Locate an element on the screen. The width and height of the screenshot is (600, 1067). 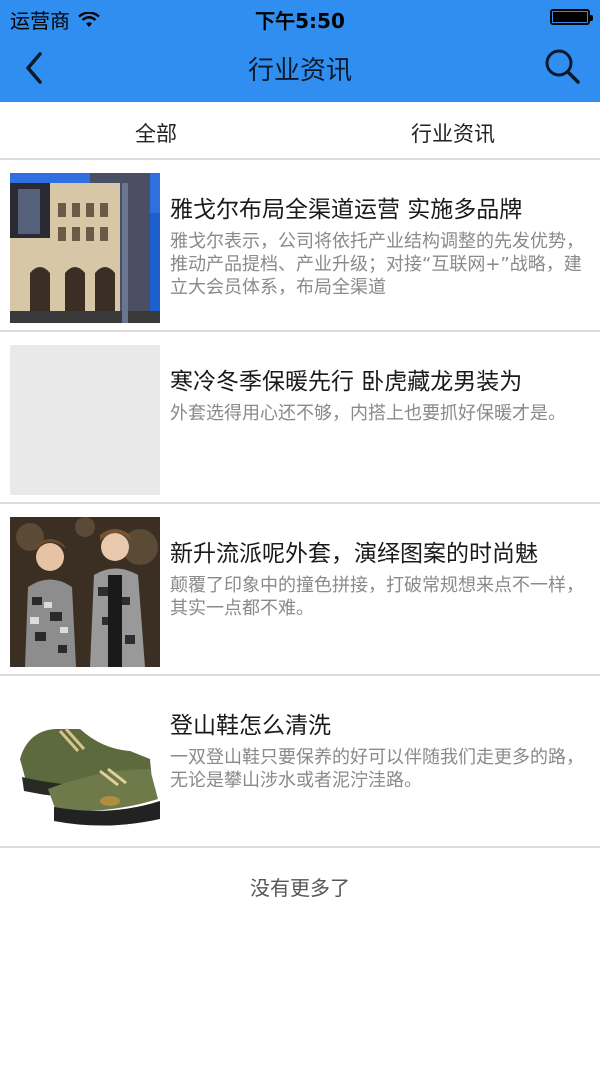
nav-bar: 行业资讯 is located at coordinates (300, 68).